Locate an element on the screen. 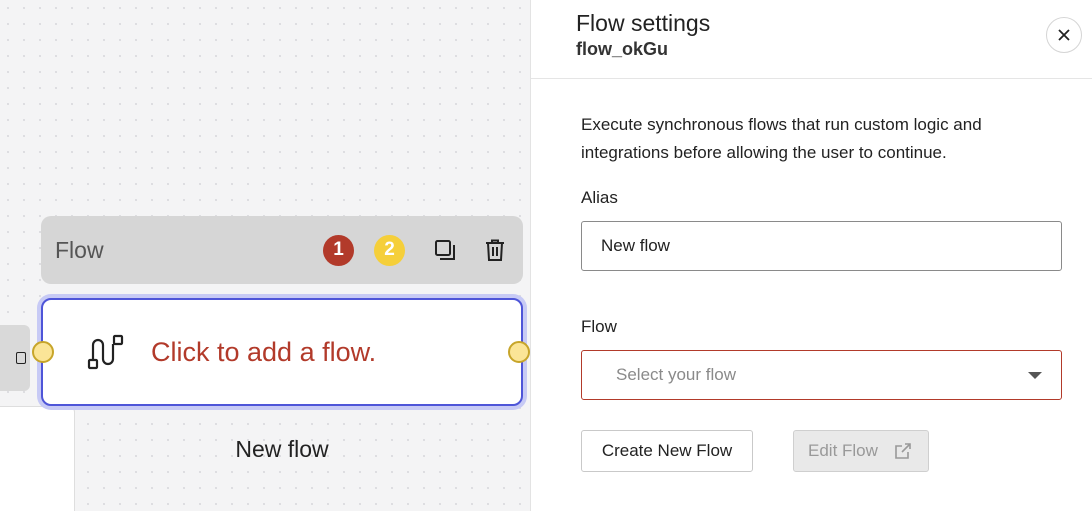  add-flow-prompt: Click to add a flow. is located at coordinates (263, 352).